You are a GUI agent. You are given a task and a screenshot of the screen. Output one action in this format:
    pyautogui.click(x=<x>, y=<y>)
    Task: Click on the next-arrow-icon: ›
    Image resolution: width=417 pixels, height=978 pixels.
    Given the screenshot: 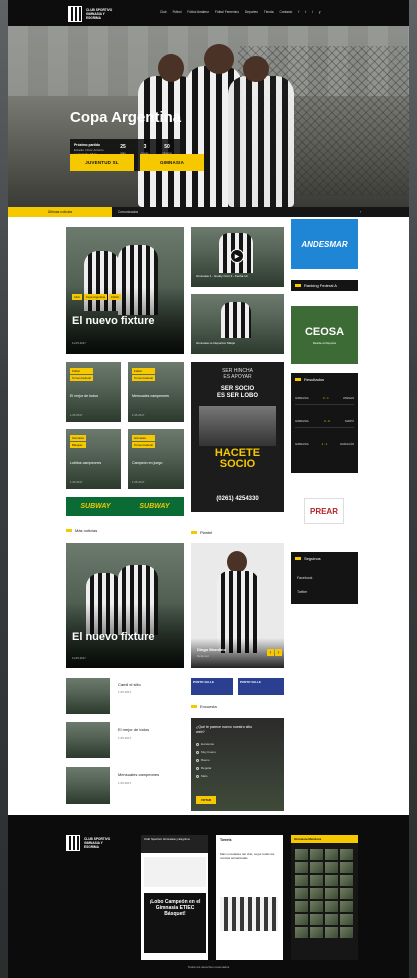 What is the action you would take?
    pyautogui.click(x=278, y=652)
    